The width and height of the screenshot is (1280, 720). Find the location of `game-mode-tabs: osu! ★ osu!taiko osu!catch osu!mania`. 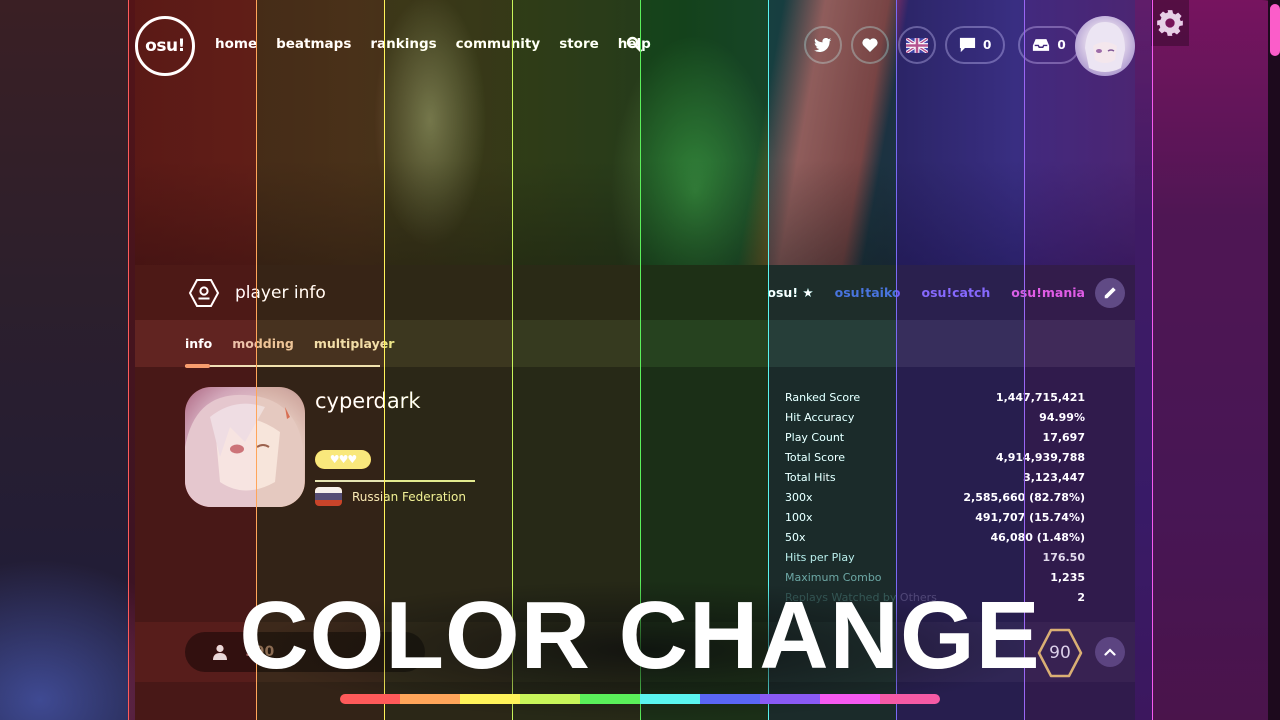

game-mode-tabs: osu! ★ osu!taiko osu!catch osu!mania is located at coordinates (926, 292).